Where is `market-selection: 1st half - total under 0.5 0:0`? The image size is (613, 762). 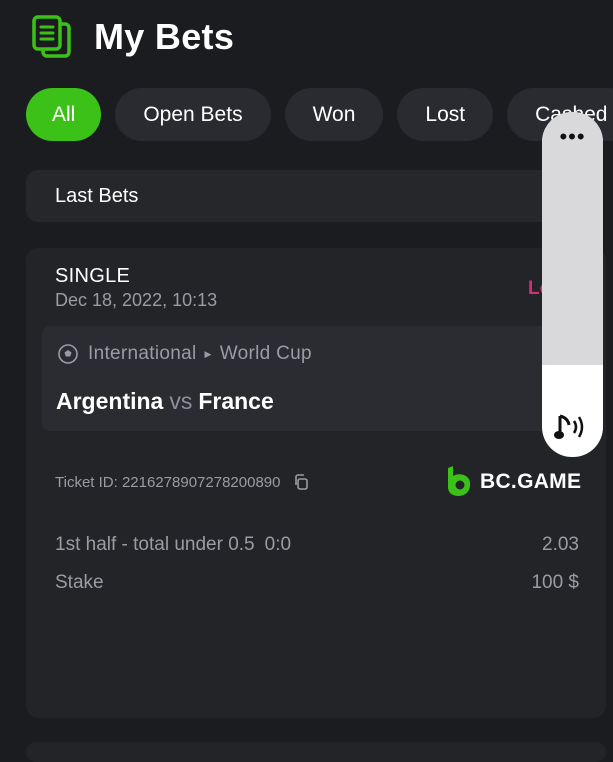 market-selection: 1st half - total under 0.5 0:0 is located at coordinates (173, 545).